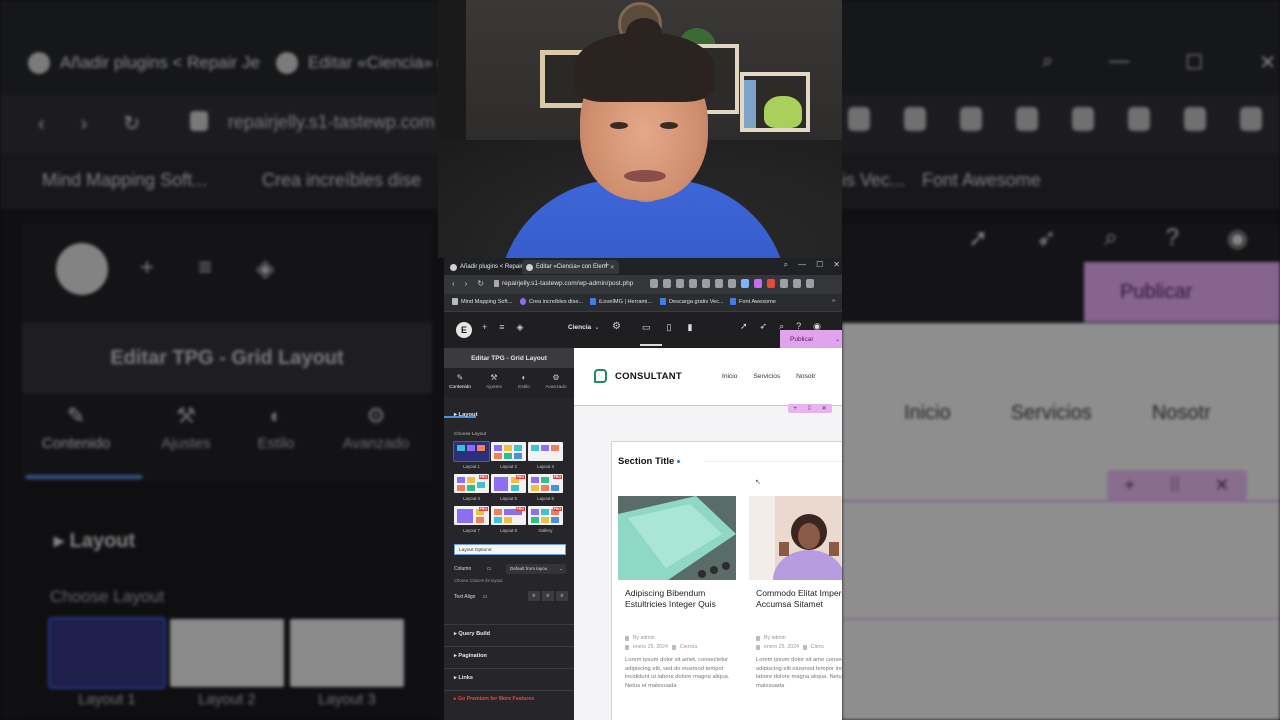  I want to click on layout-option-4: PRO, so click(471, 483).